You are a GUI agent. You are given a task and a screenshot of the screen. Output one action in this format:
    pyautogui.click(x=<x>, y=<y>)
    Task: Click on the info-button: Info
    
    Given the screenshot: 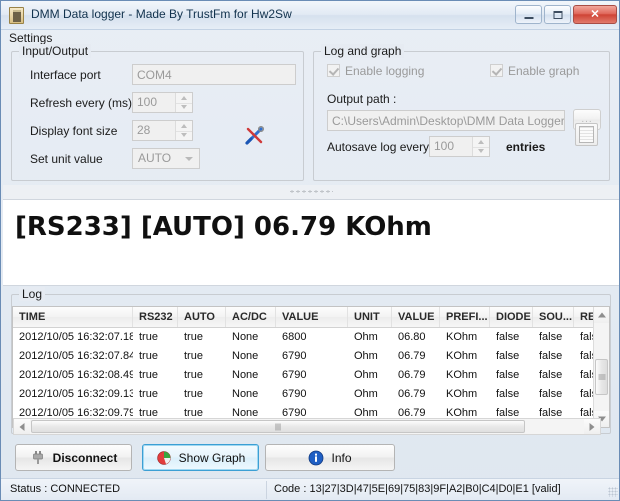 What is the action you would take?
    pyautogui.click(x=330, y=457)
    